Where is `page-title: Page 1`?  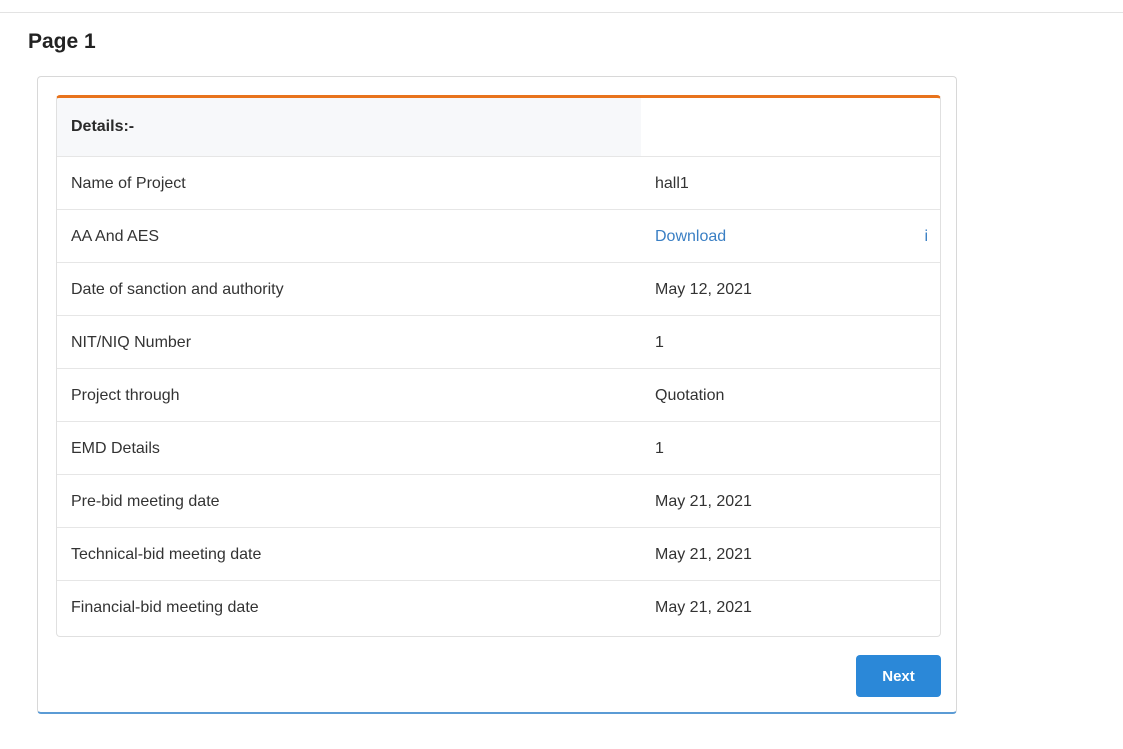 page-title: Page 1 is located at coordinates (62, 41).